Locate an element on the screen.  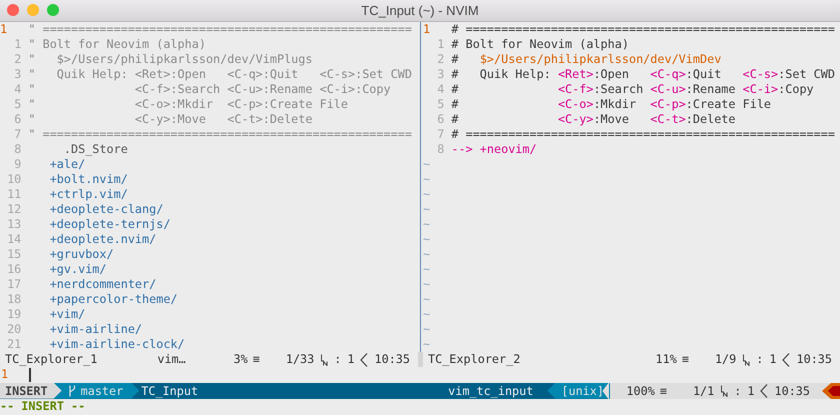
code-line: --> +neovim/ is located at coordinates (494, 149).